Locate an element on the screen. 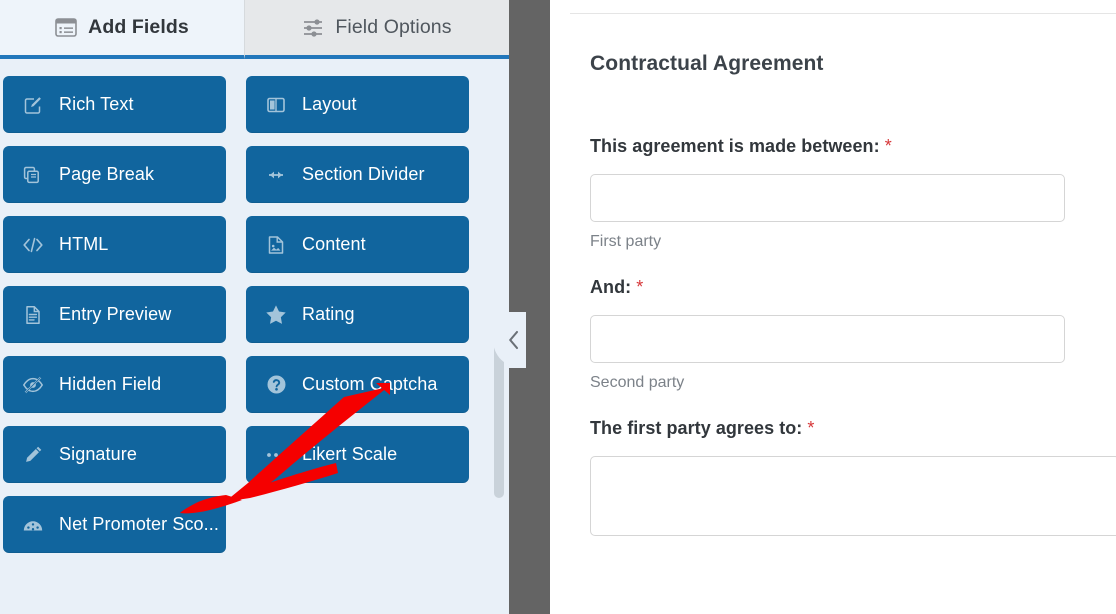 This screenshot has height=614, width=1116. field-button-rating: Rating is located at coordinates (357, 314).